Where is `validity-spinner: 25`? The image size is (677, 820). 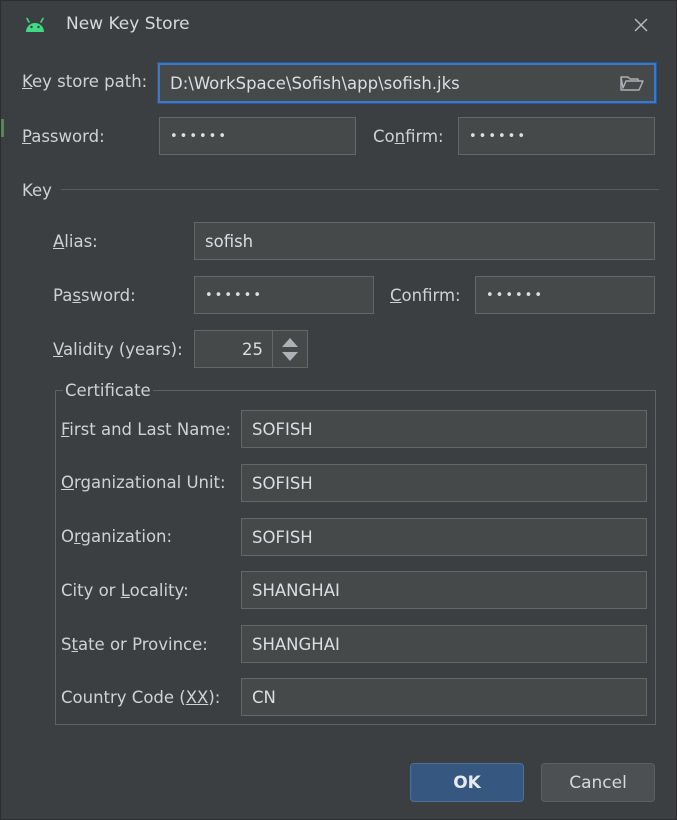 validity-spinner: 25 is located at coordinates (251, 349).